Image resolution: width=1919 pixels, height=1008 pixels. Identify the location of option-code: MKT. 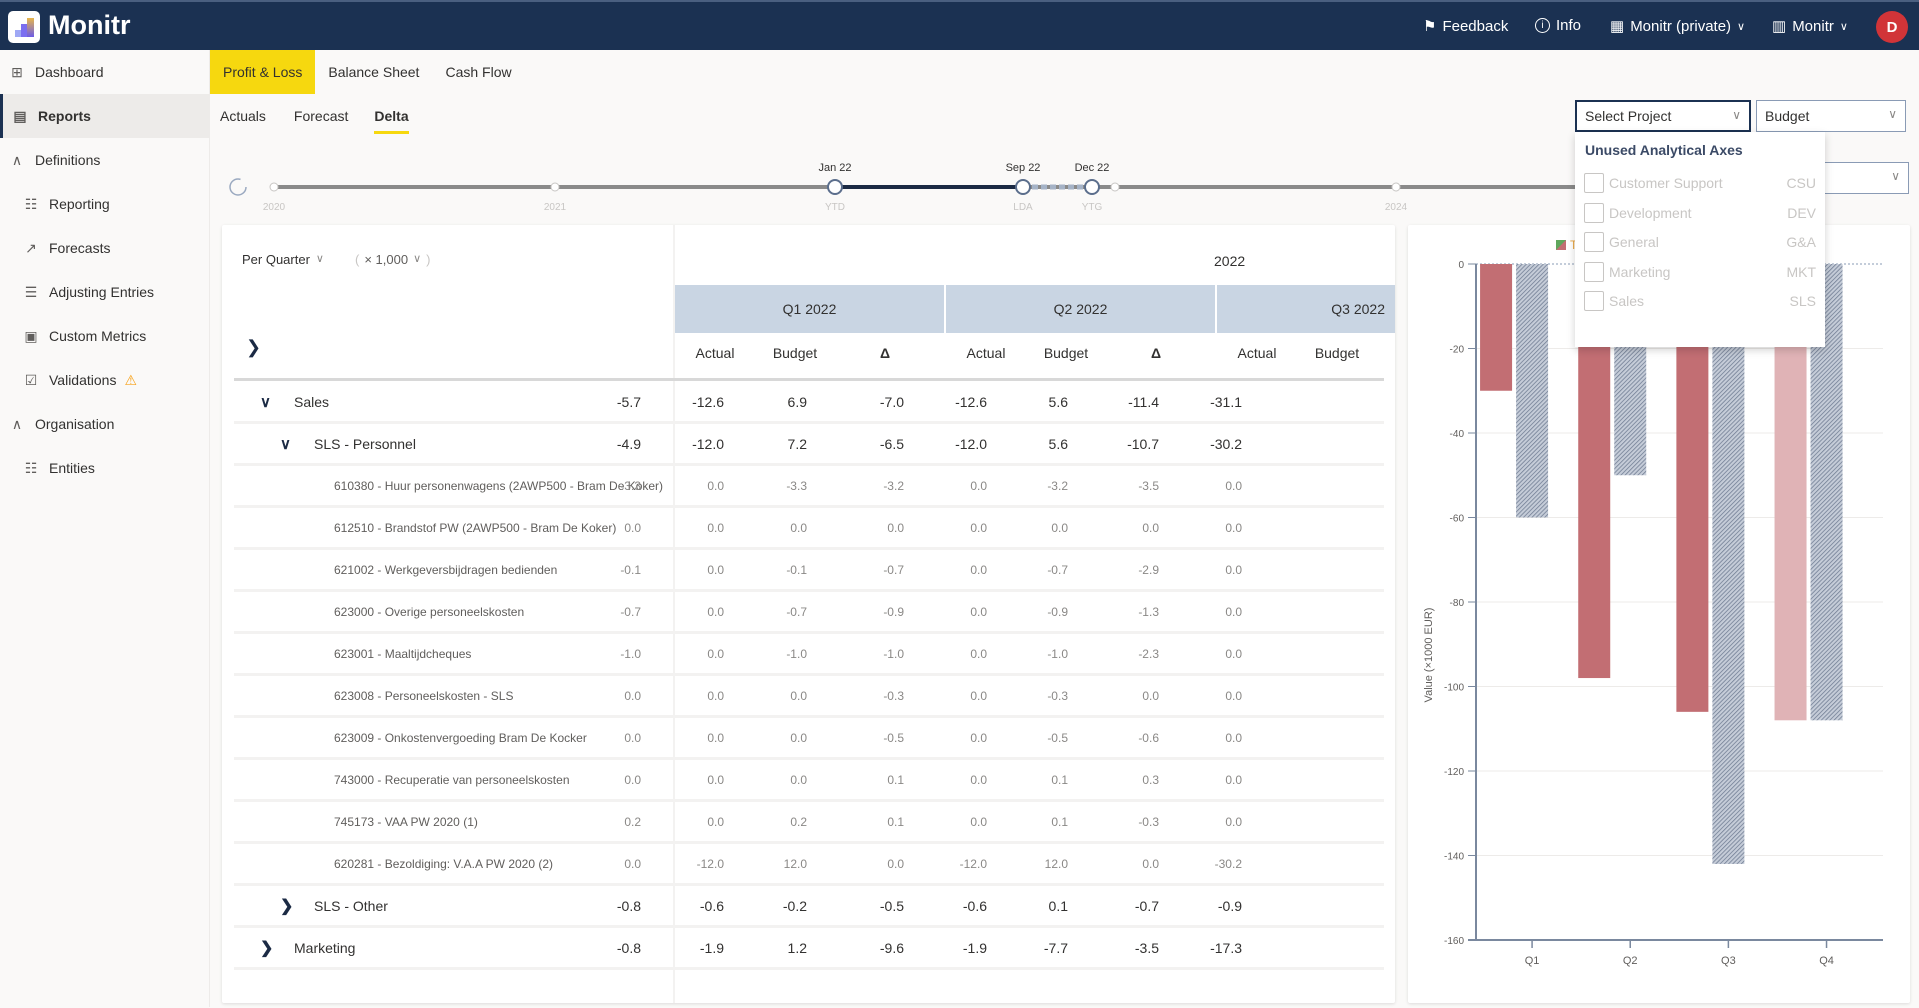
(1801, 271).